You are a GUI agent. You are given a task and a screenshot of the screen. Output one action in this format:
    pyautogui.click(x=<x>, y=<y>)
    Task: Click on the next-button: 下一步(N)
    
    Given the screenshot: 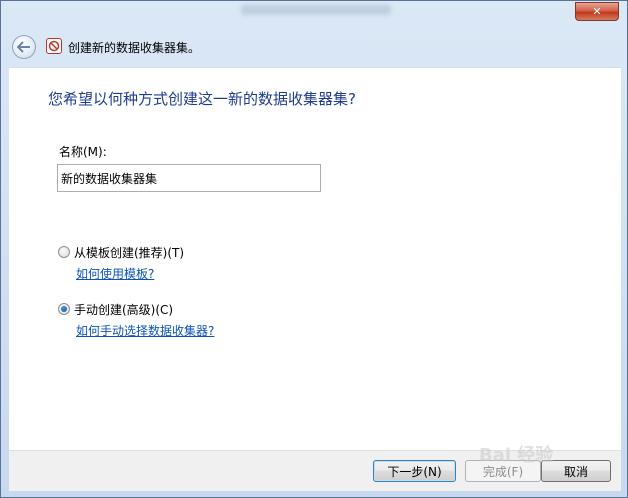 What is the action you would take?
    pyautogui.click(x=414, y=471)
    